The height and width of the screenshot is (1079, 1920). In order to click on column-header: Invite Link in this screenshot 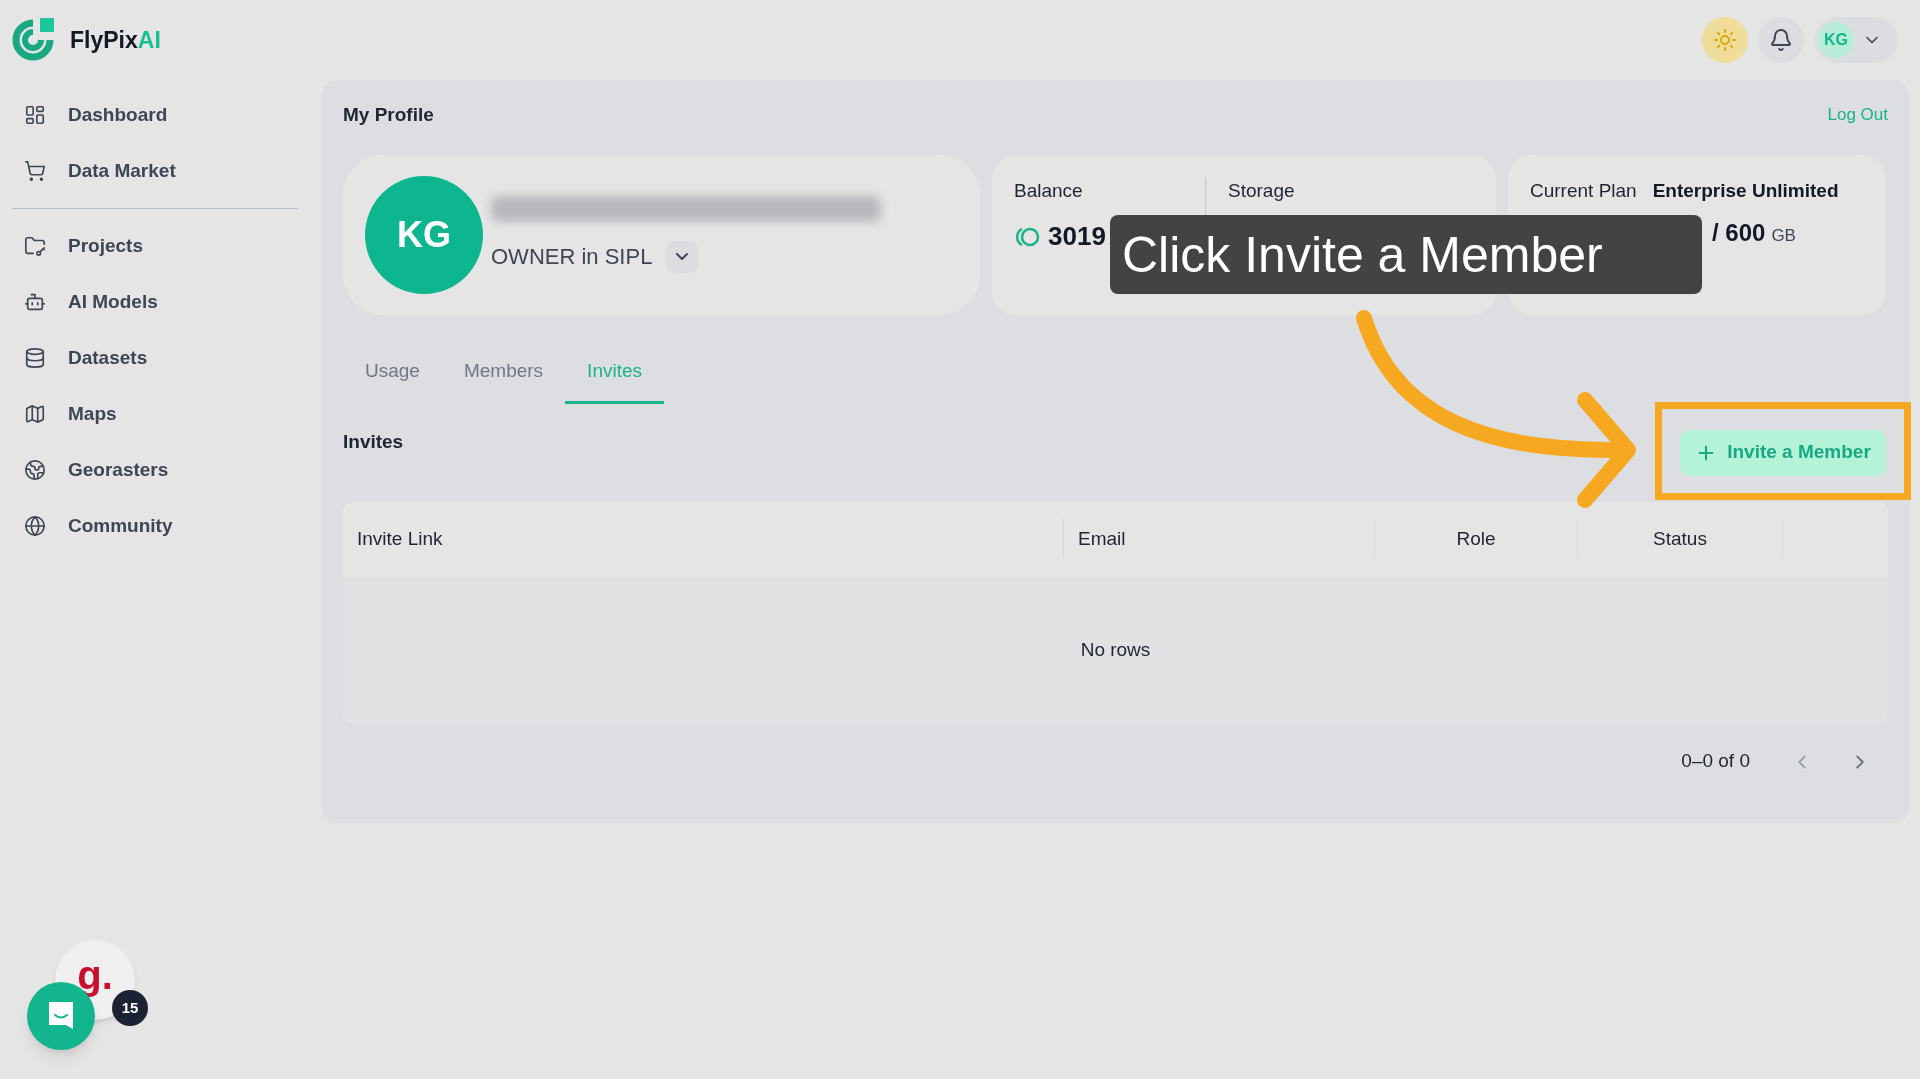, I will do `click(400, 538)`.